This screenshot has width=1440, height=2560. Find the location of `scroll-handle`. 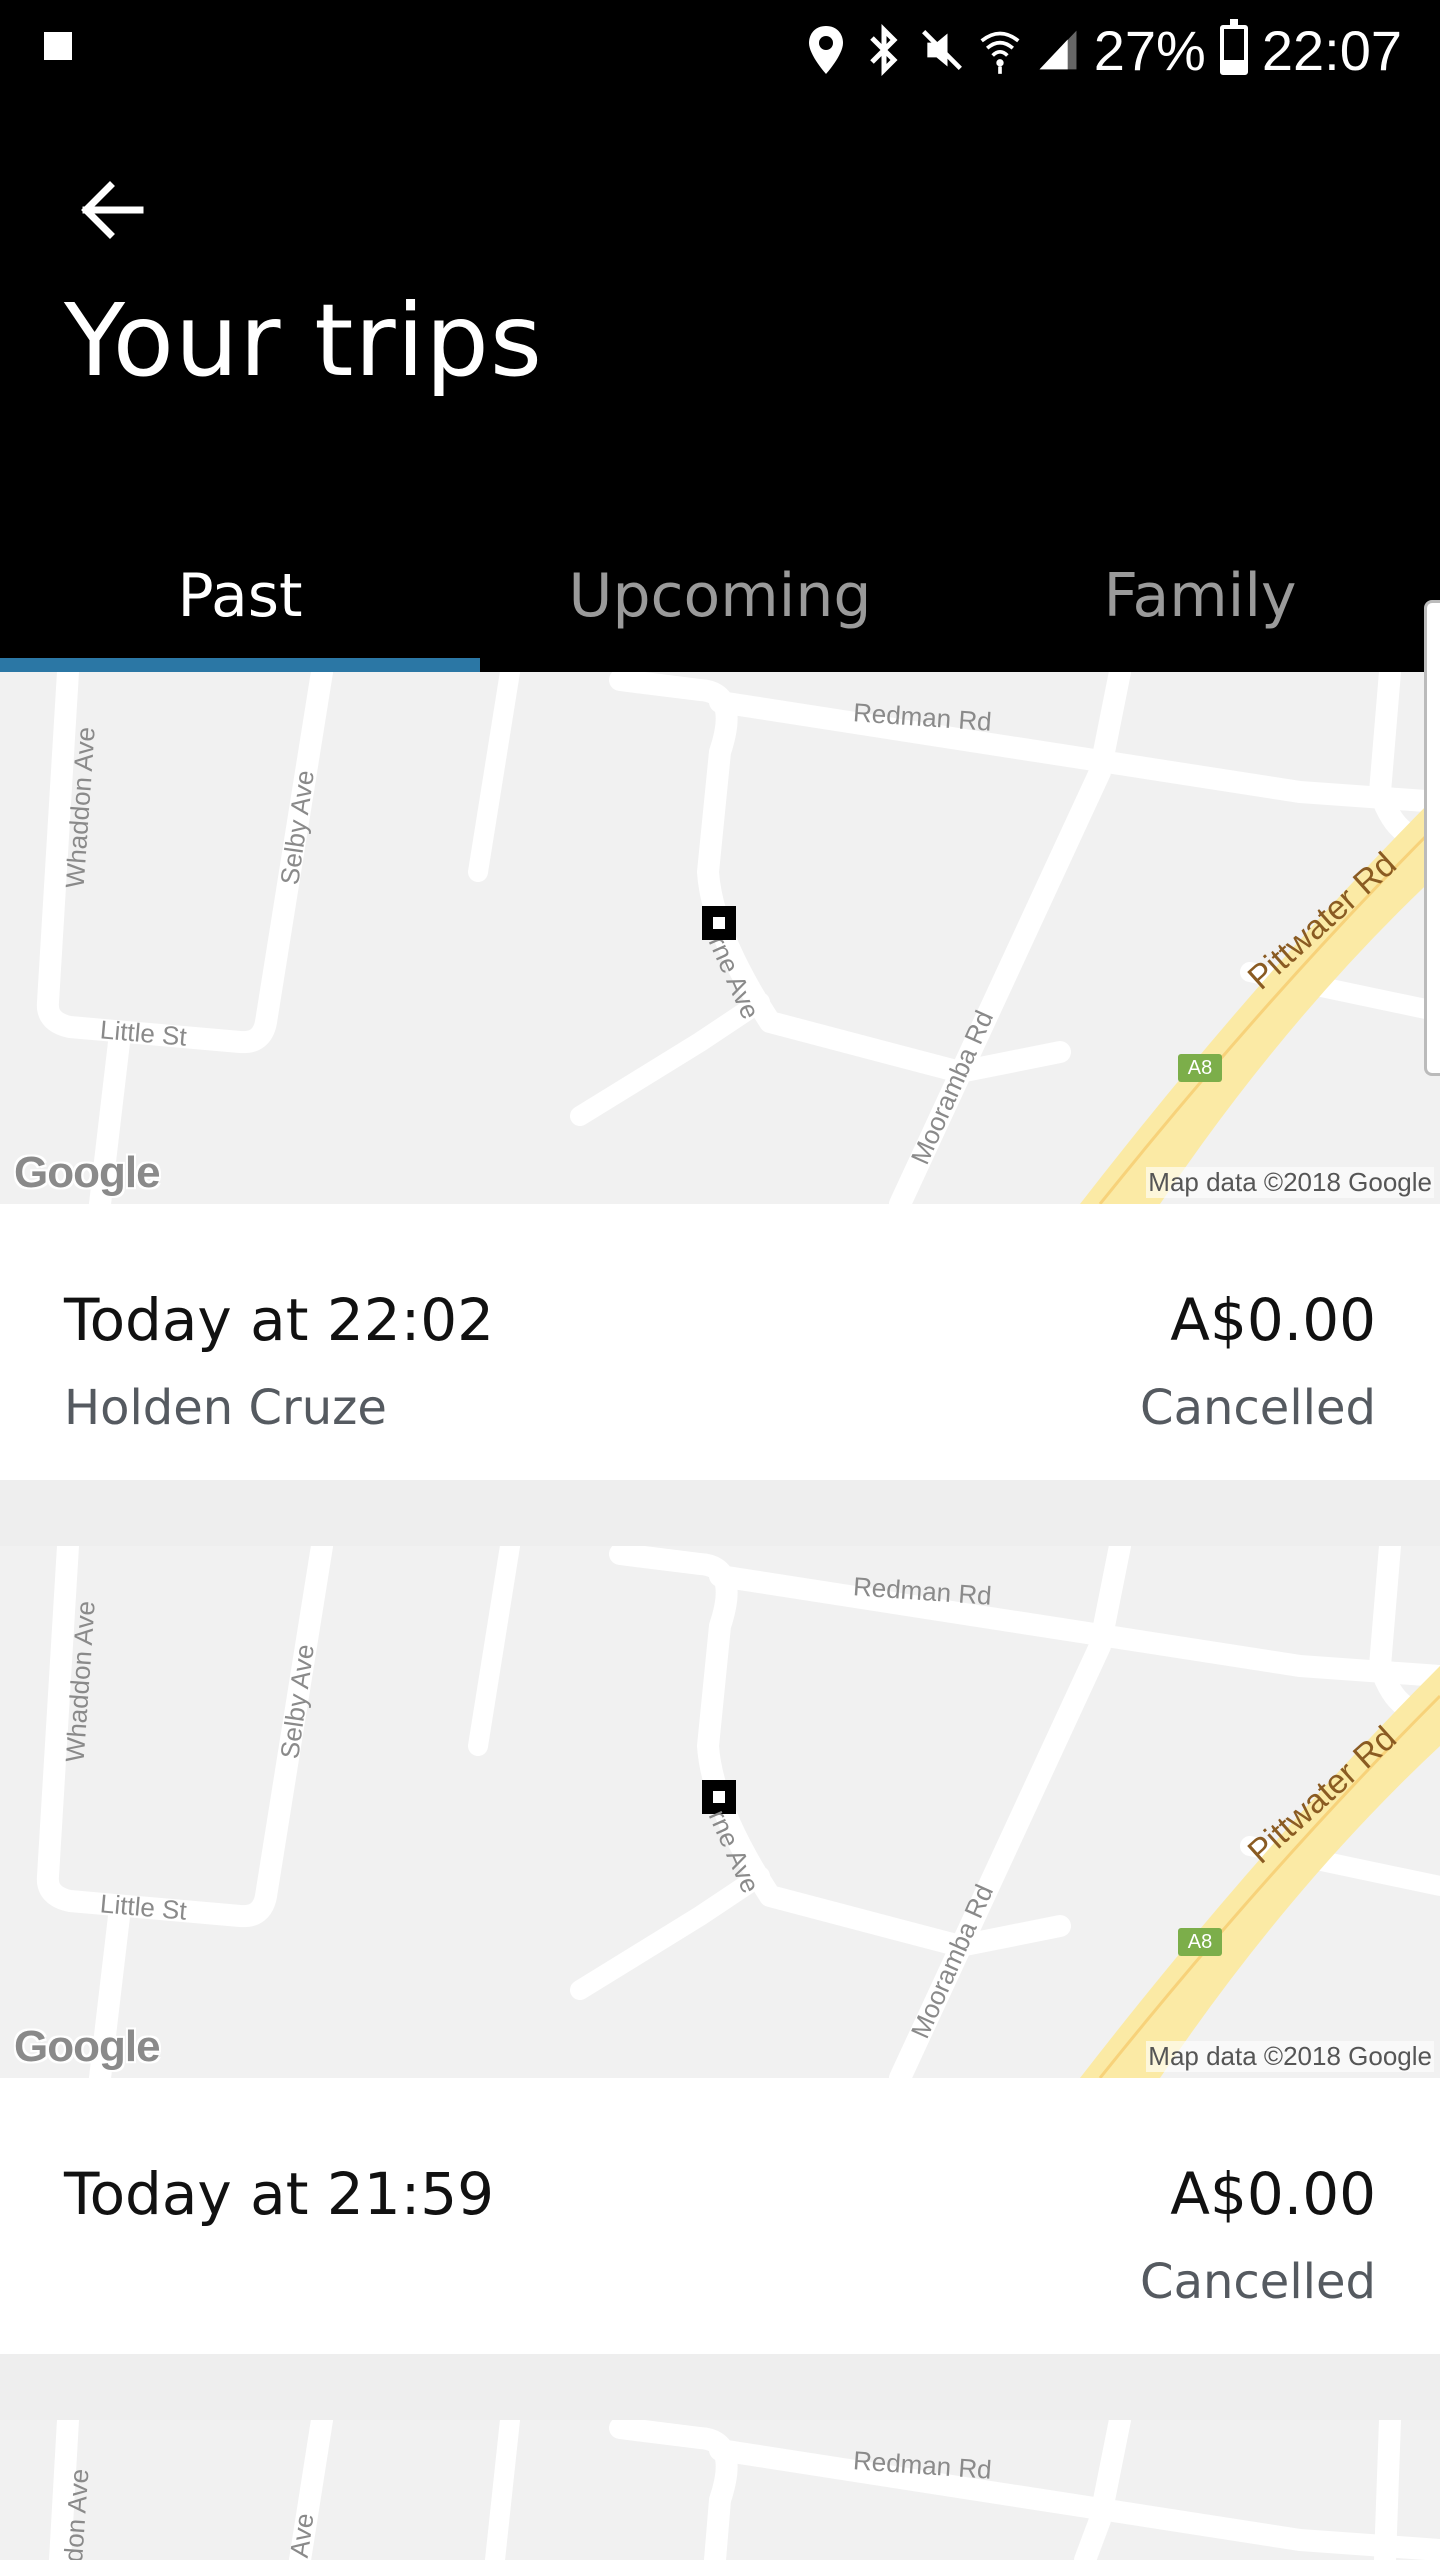

scroll-handle is located at coordinates (1432, 838).